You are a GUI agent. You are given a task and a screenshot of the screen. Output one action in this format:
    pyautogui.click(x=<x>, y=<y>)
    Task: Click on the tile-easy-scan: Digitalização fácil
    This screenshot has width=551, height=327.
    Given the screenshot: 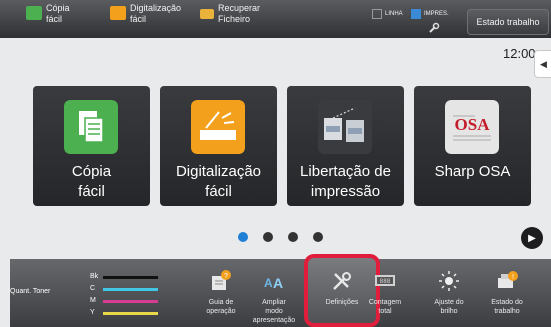 What is the action you would take?
    pyautogui.click(x=218, y=146)
    